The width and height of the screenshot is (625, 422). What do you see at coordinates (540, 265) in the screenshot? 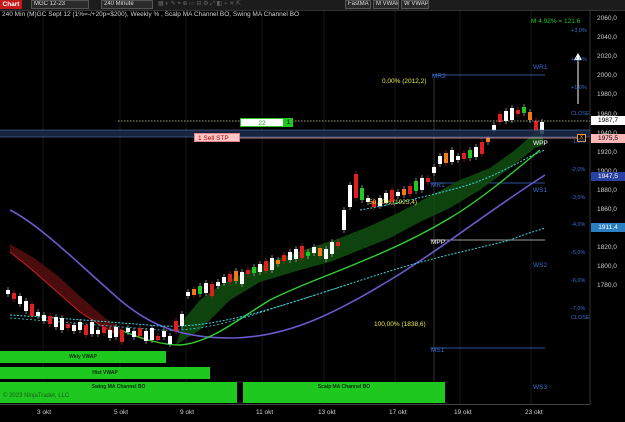
I see `ws2-label: WS2` at bounding box center [540, 265].